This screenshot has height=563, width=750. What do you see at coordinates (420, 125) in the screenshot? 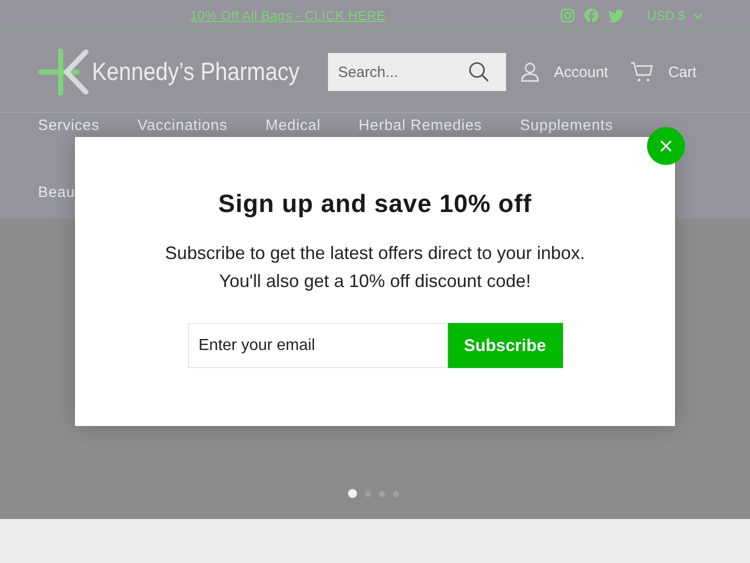
I see `nav-link: Herbal Remedies` at bounding box center [420, 125].